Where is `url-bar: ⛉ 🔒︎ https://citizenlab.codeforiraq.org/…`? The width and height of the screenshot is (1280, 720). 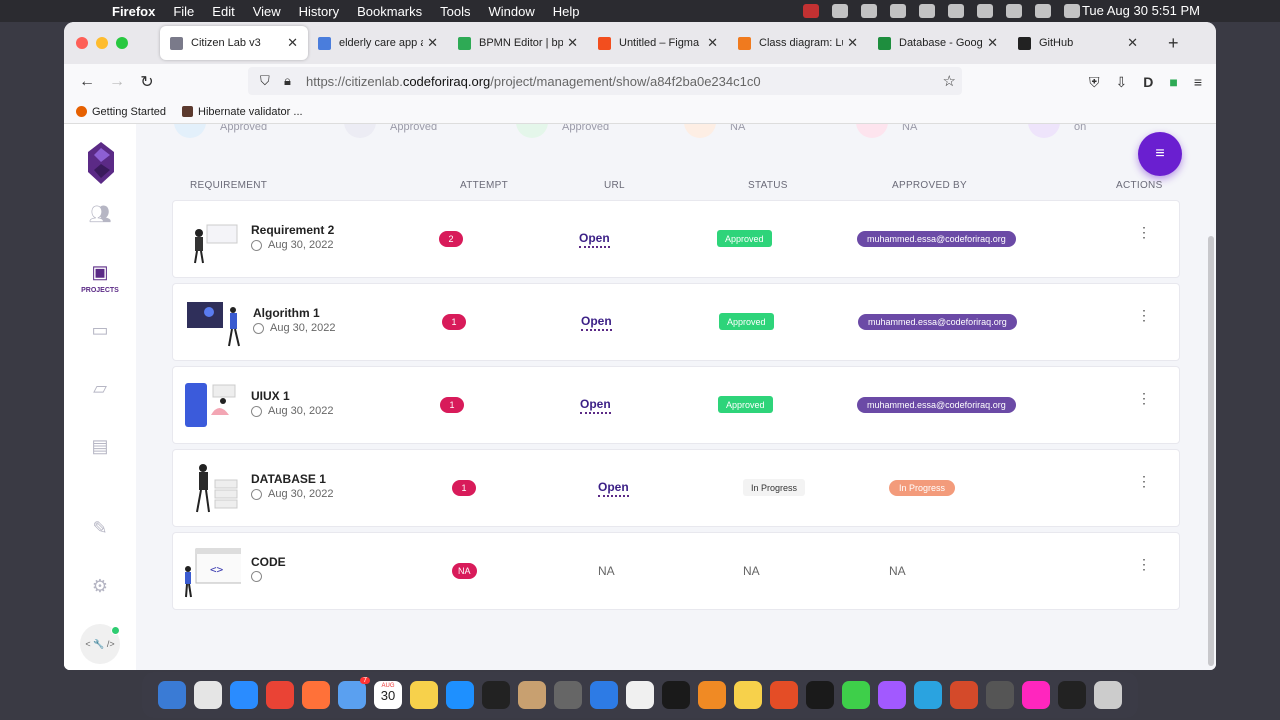
url-bar: ⛉ 🔒︎ https://citizenlab.codeforiraq.org/… is located at coordinates (605, 81).